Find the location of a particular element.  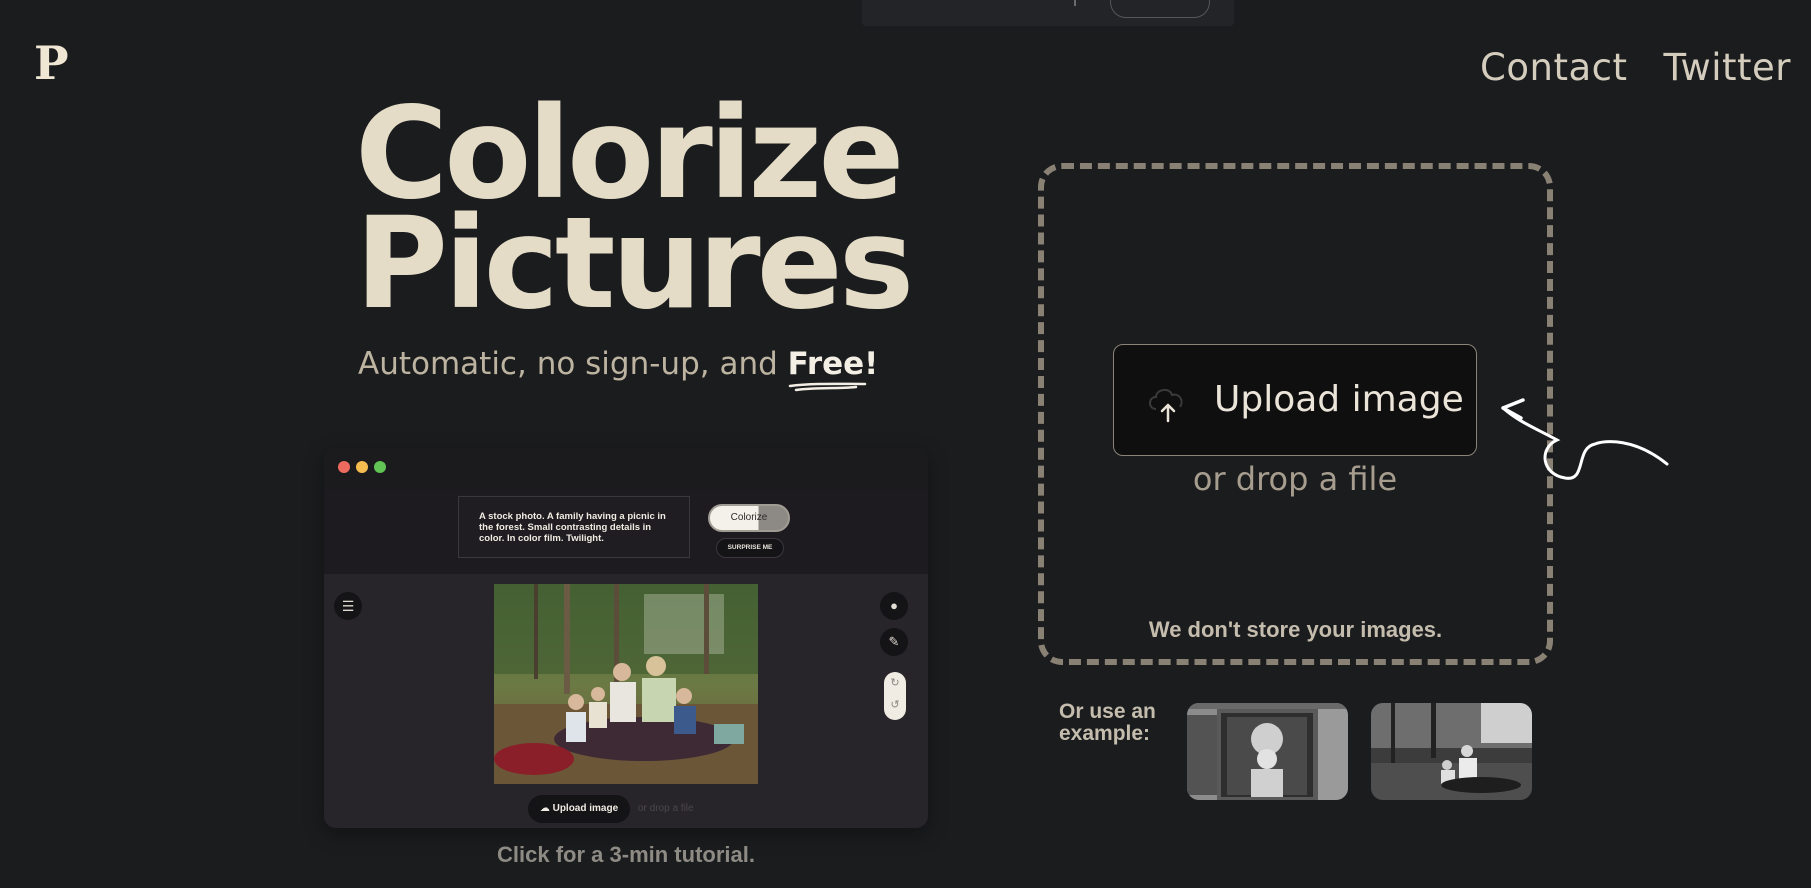

menu-icon: ☰ is located at coordinates (348, 606).